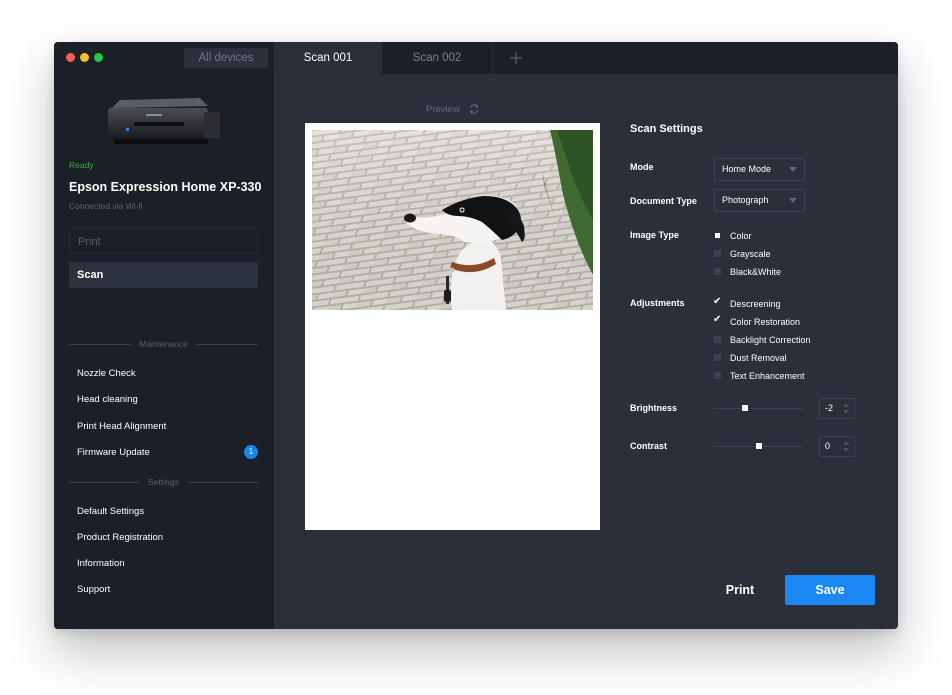 The width and height of the screenshot is (952, 695). Describe the element at coordinates (747, 169) in the screenshot. I see `mode-value: Home Mode` at that location.